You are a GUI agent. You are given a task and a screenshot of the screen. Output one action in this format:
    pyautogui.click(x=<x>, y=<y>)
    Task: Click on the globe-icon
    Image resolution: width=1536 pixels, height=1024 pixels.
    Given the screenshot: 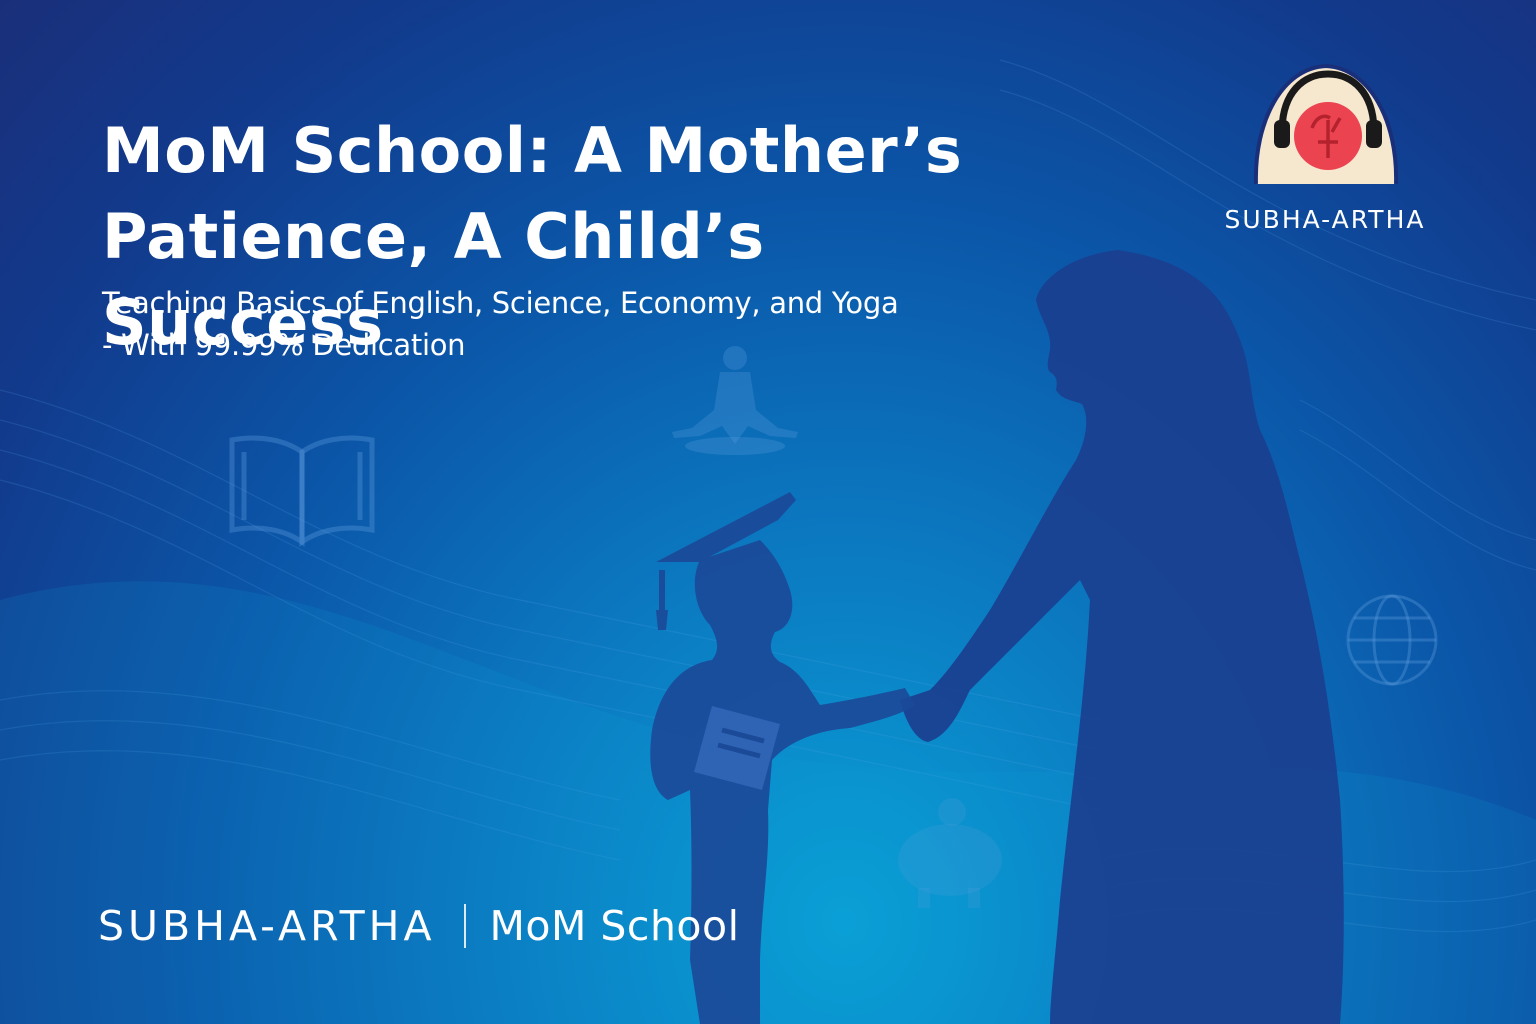 What is the action you would take?
    pyautogui.click(x=1392, y=640)
    